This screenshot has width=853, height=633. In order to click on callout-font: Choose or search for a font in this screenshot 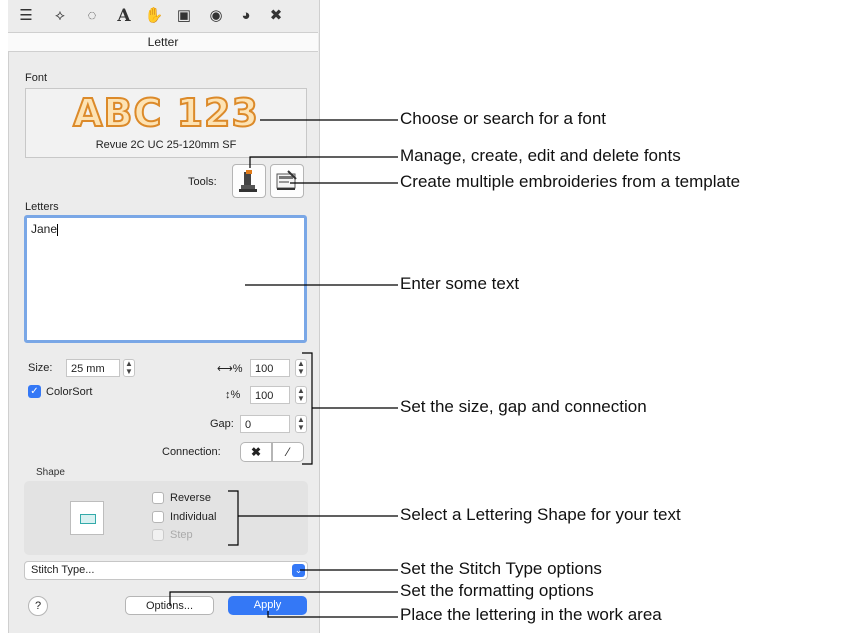, I will do `click(503, 118)`.